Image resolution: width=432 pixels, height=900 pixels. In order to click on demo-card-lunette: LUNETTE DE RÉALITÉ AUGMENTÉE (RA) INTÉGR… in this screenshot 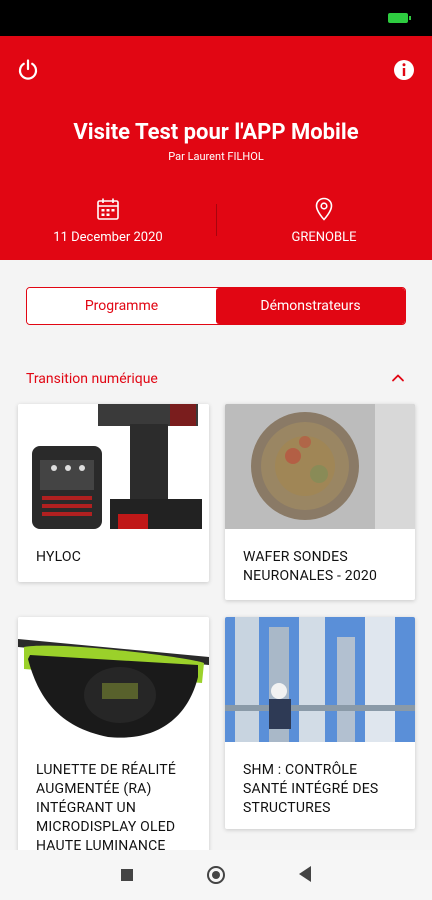, I will do `click(113, 737)`.